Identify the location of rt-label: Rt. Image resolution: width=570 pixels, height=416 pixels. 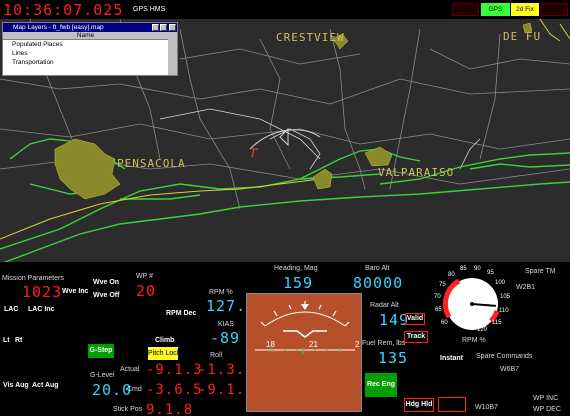
(18, 340).